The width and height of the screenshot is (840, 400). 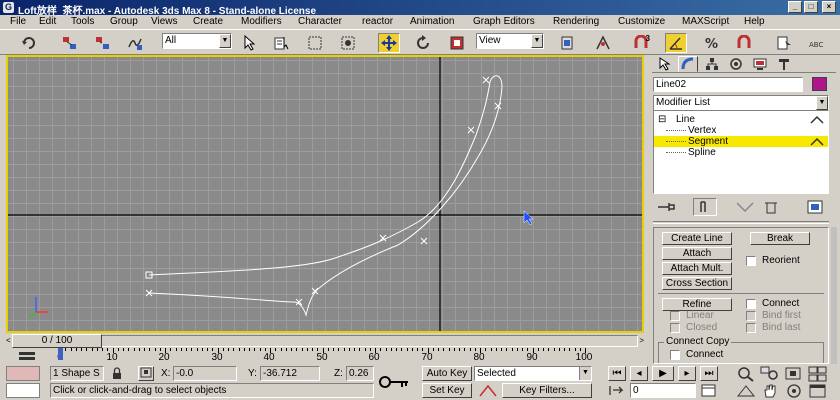 I want to click on closed-checkbox, so click(x=675, y=328).